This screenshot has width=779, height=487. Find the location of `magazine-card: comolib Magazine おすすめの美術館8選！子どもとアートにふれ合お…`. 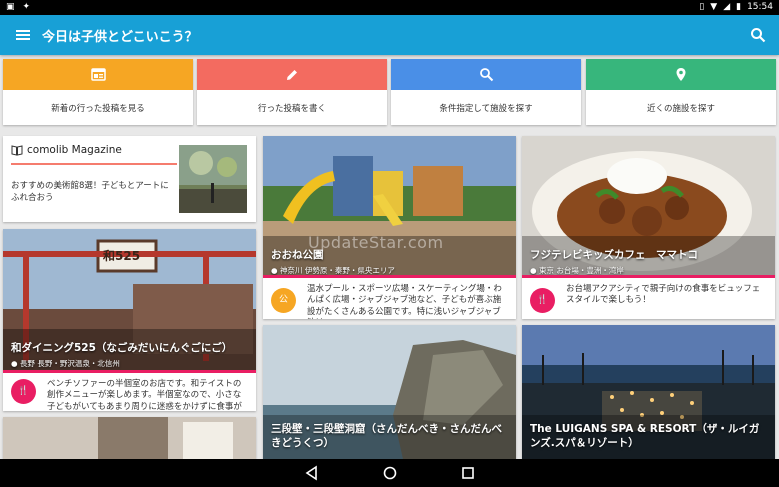

magazine-card: comolib Magazine おすすめの美術館8選！子どもとアートにふれ合お… is located at coordinates (129, 179).